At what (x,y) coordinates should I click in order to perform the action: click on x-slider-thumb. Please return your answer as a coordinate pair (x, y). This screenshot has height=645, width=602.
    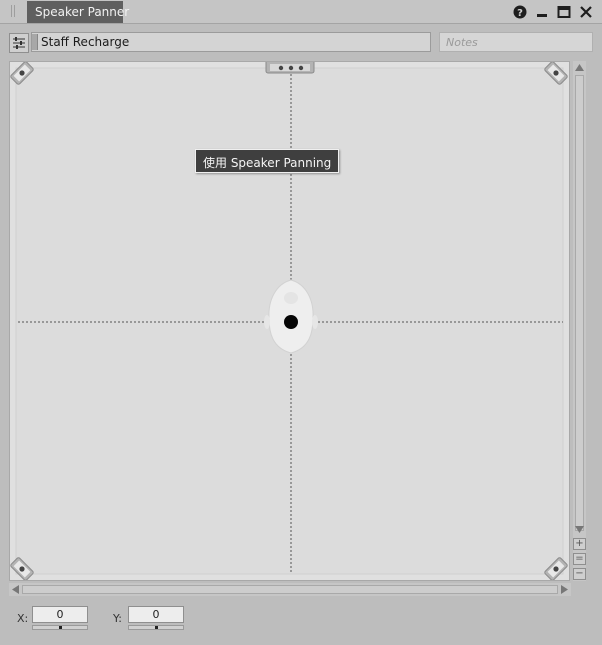
    Looking at the image, I should click on (60, 627).